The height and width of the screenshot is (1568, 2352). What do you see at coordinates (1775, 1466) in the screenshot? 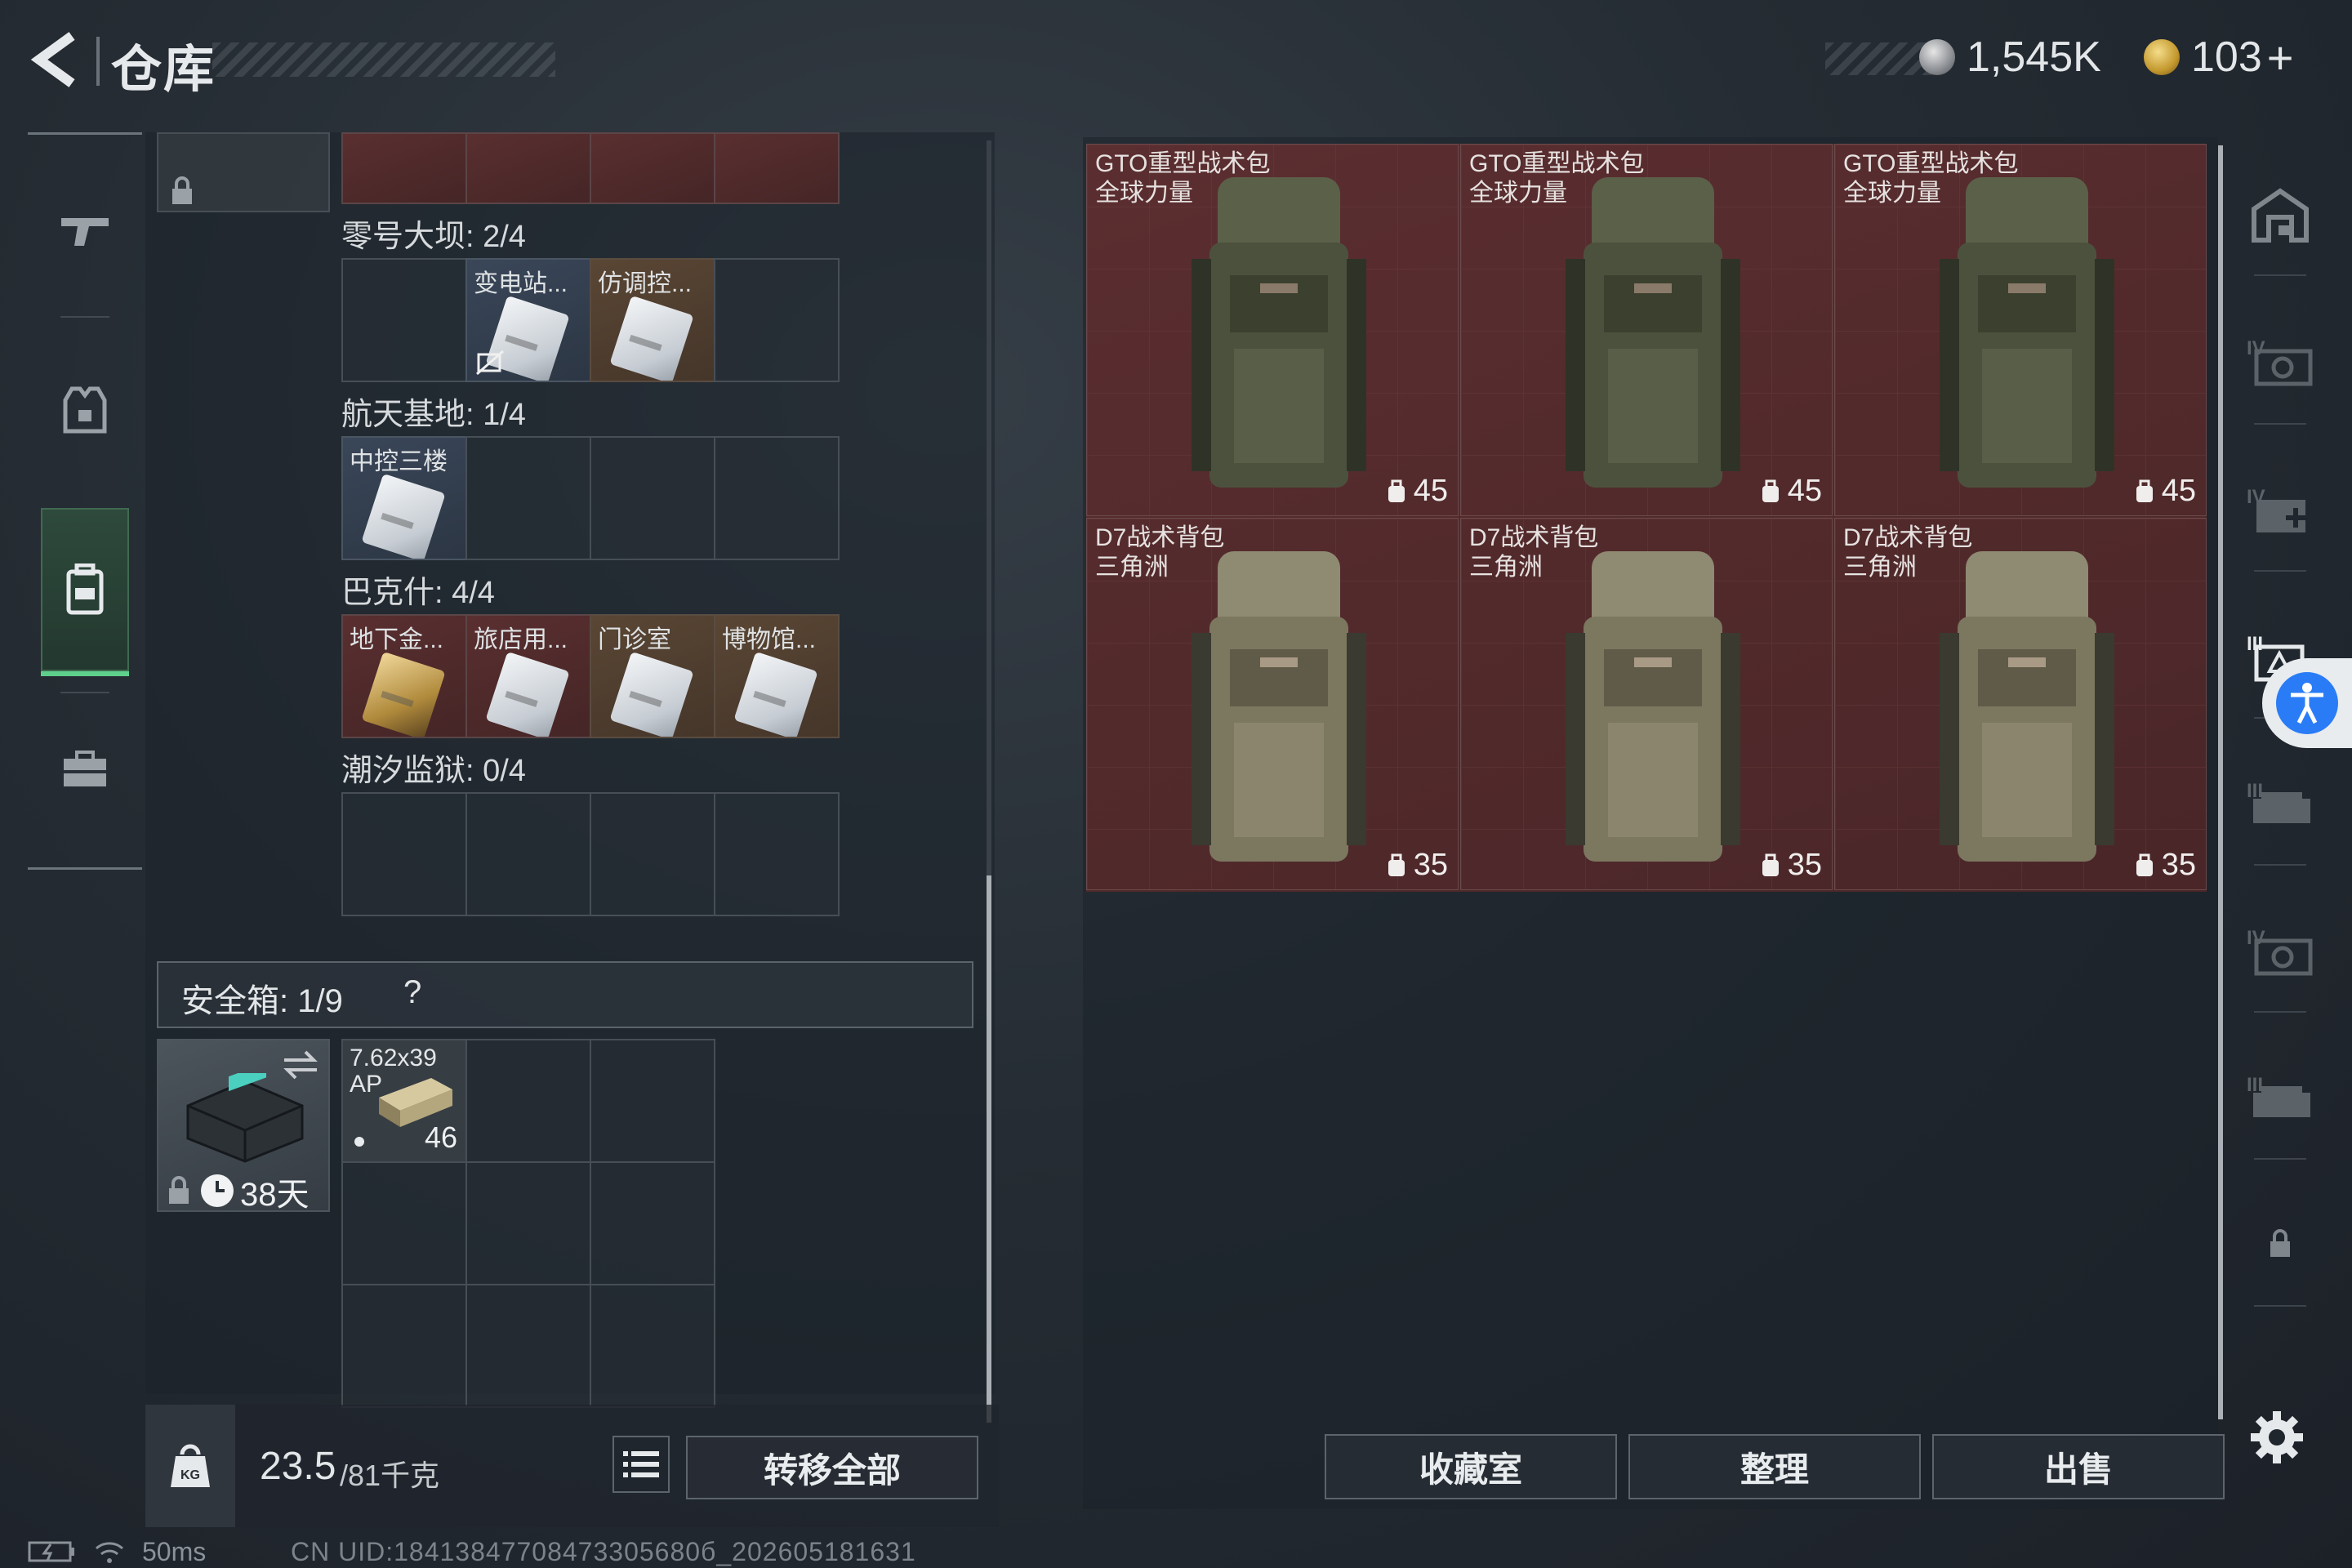
I see `sort-button: 整理` at bounding box center [1775, 1466].